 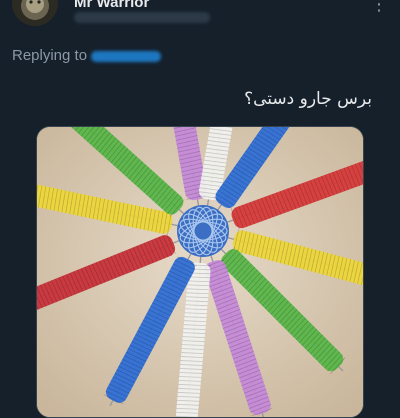 I want to click on replying-to-label: Replying to, so click(x=49, y=55).